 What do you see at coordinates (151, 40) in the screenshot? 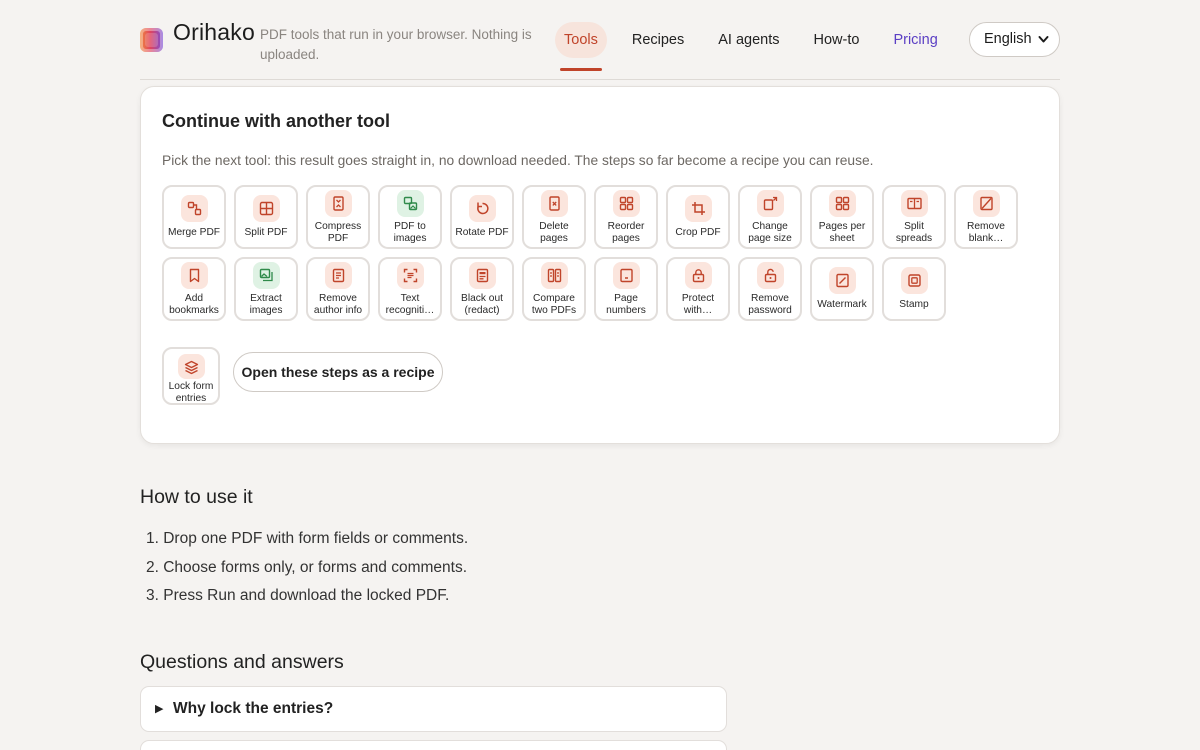
I see `orihako-logo-icon` at bounding box center [151, 40].